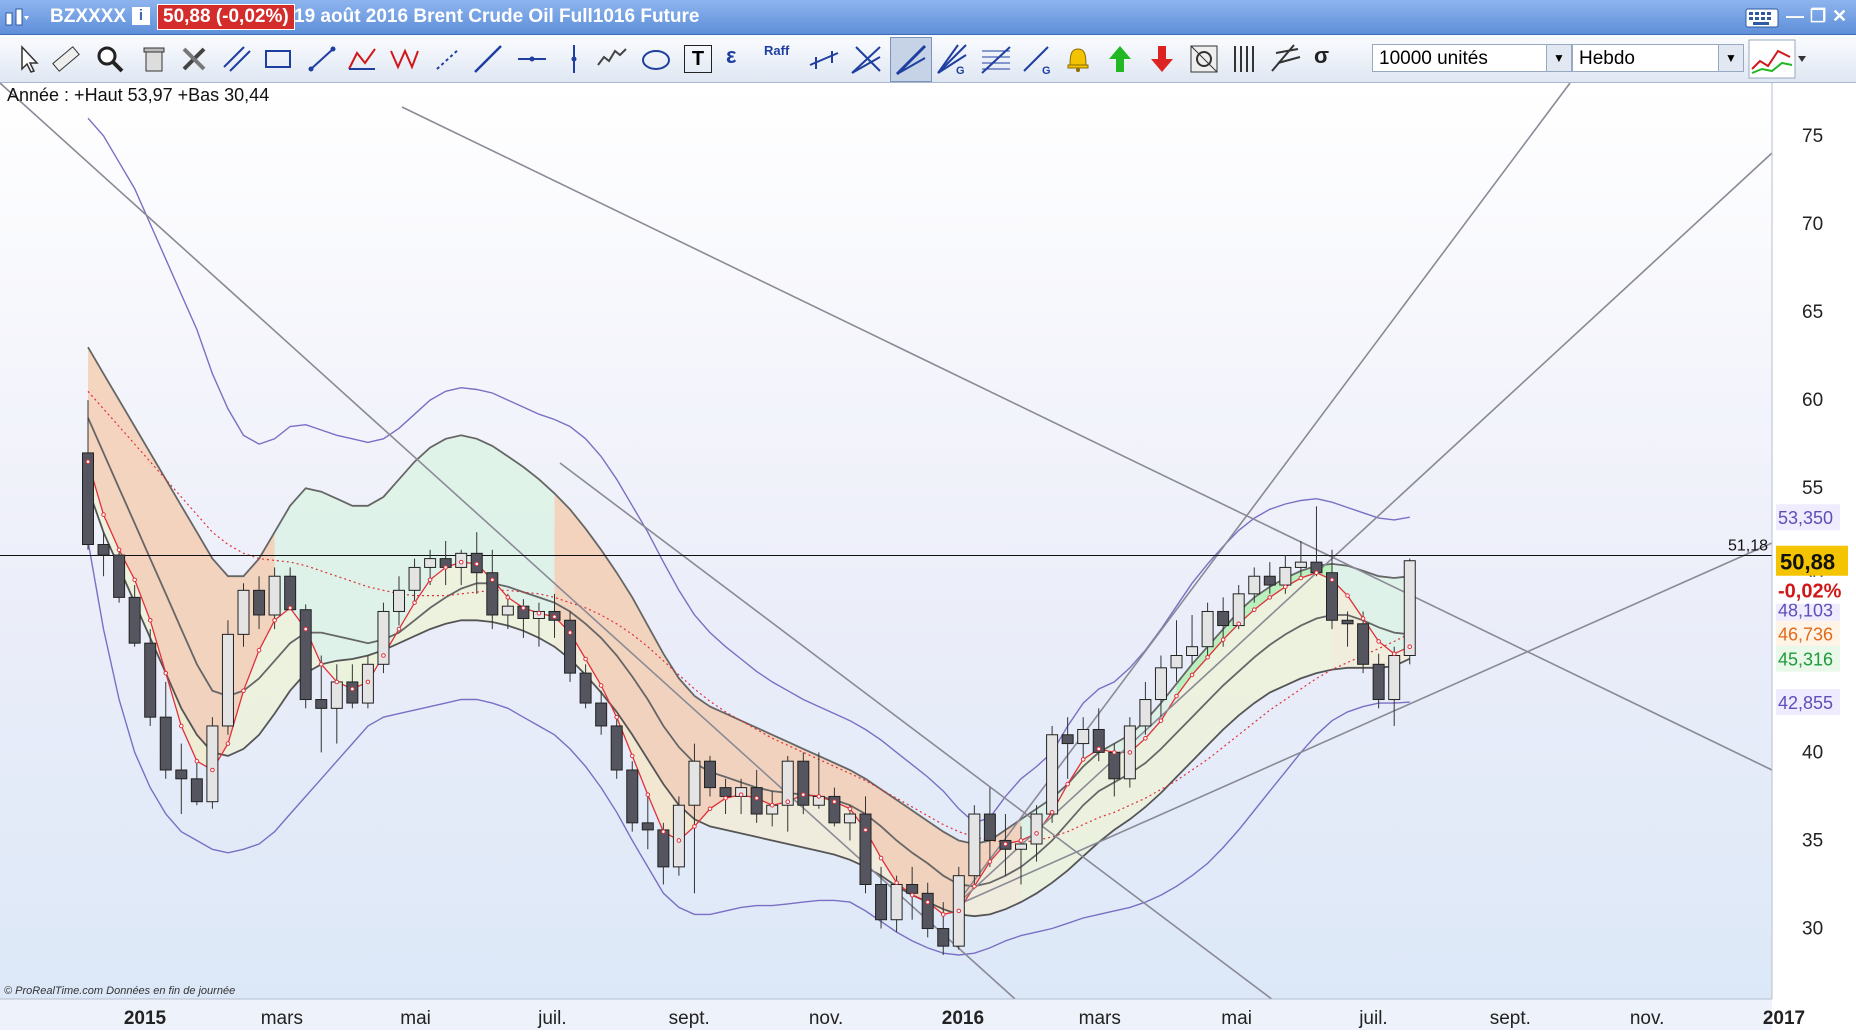  Describe the element at coordinates (1078, 59) in the screenshot. I see `alert-bell-icon` at that location.